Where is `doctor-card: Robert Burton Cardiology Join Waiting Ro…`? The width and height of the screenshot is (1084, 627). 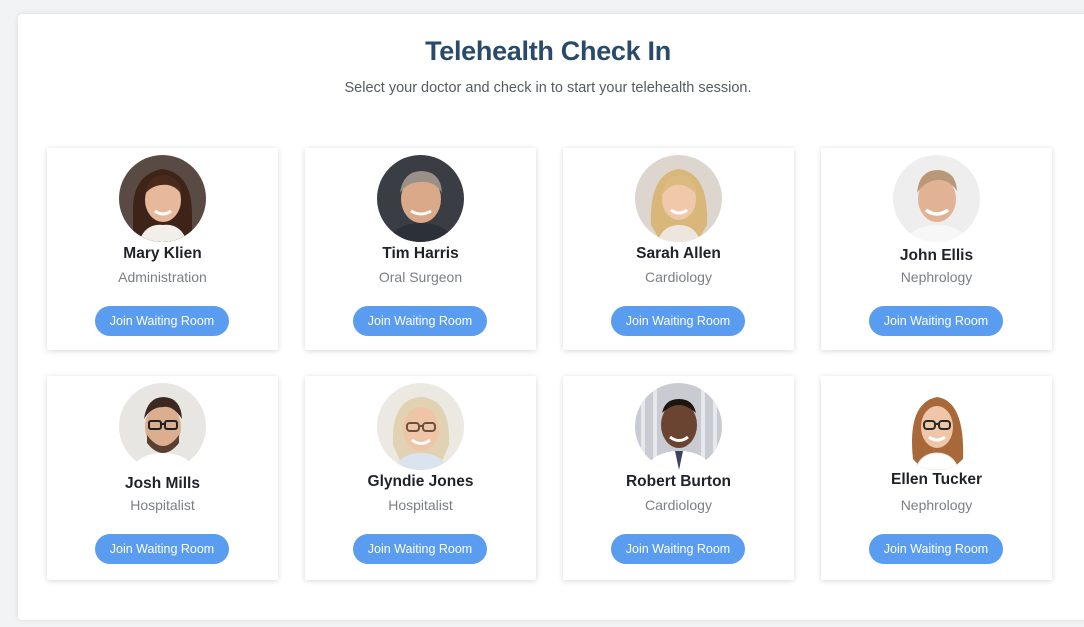
doctor-card: Robert Burton Cardiology Join Waiting Ro… is located at coordinates (678, 478).